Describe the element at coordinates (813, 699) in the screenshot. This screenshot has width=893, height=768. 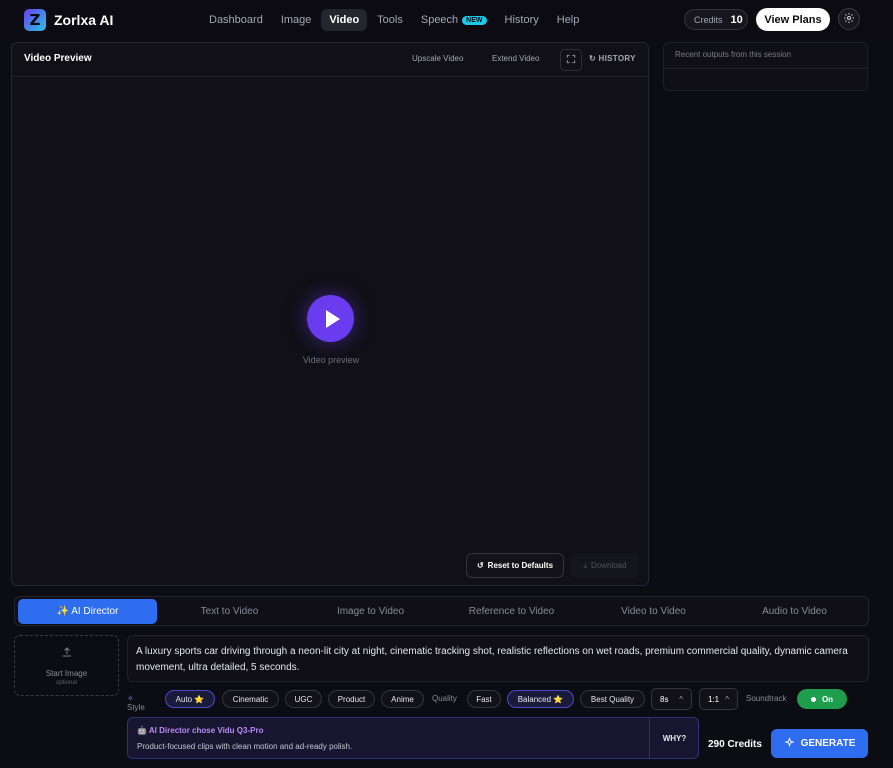
I see `toggle-dot` at that location.